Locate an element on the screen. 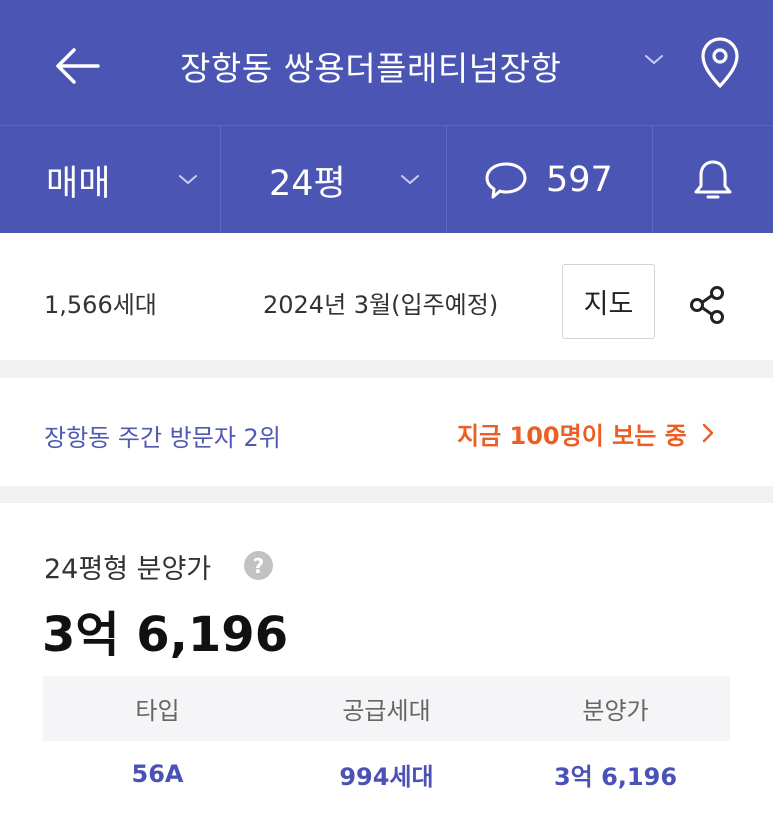  area-dropdown: 24평 is located at coordinates (333, 180).